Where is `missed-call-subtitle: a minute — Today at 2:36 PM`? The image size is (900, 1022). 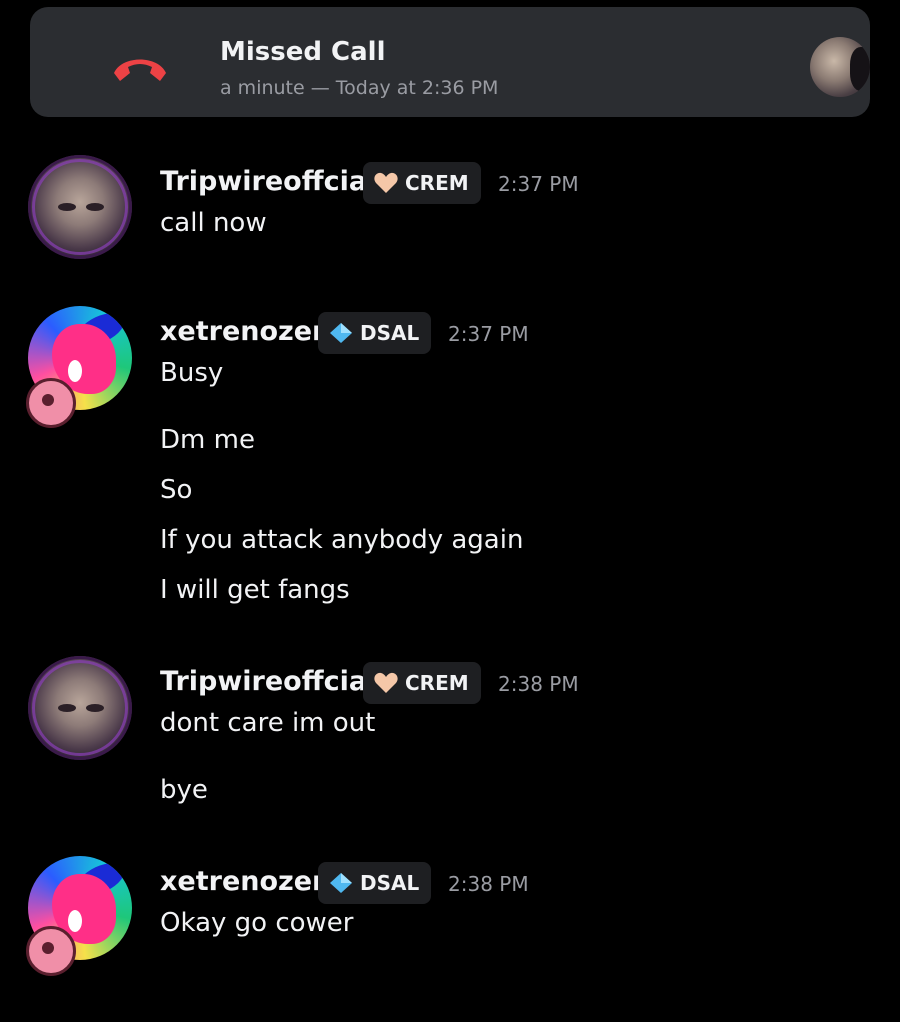
missed-call-subtitle: a minute — Today at 2:36 PM is located at coordinates (359, 88).